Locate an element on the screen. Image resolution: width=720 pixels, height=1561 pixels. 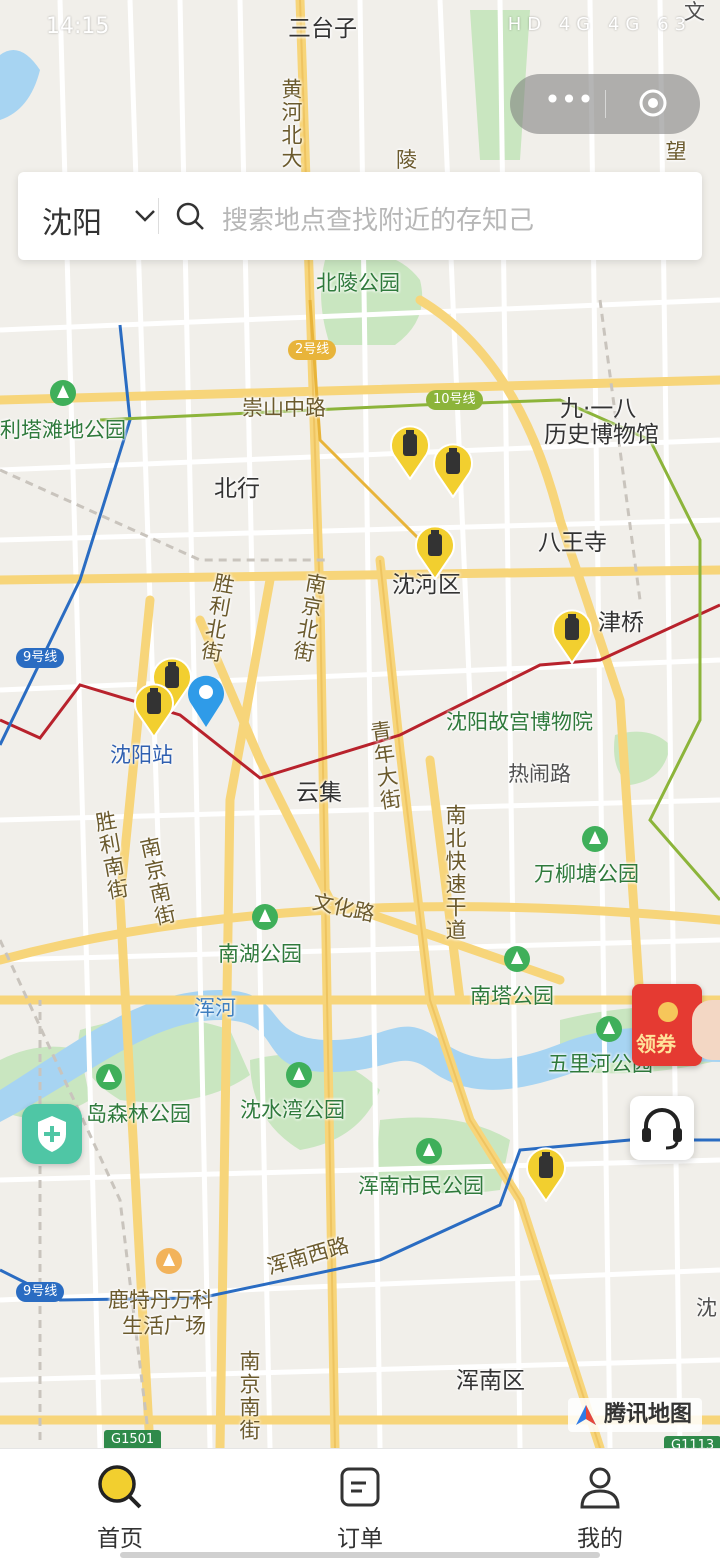
map-label-wanliutang: 万柳塘公园 is located at coordinates (586, 874).